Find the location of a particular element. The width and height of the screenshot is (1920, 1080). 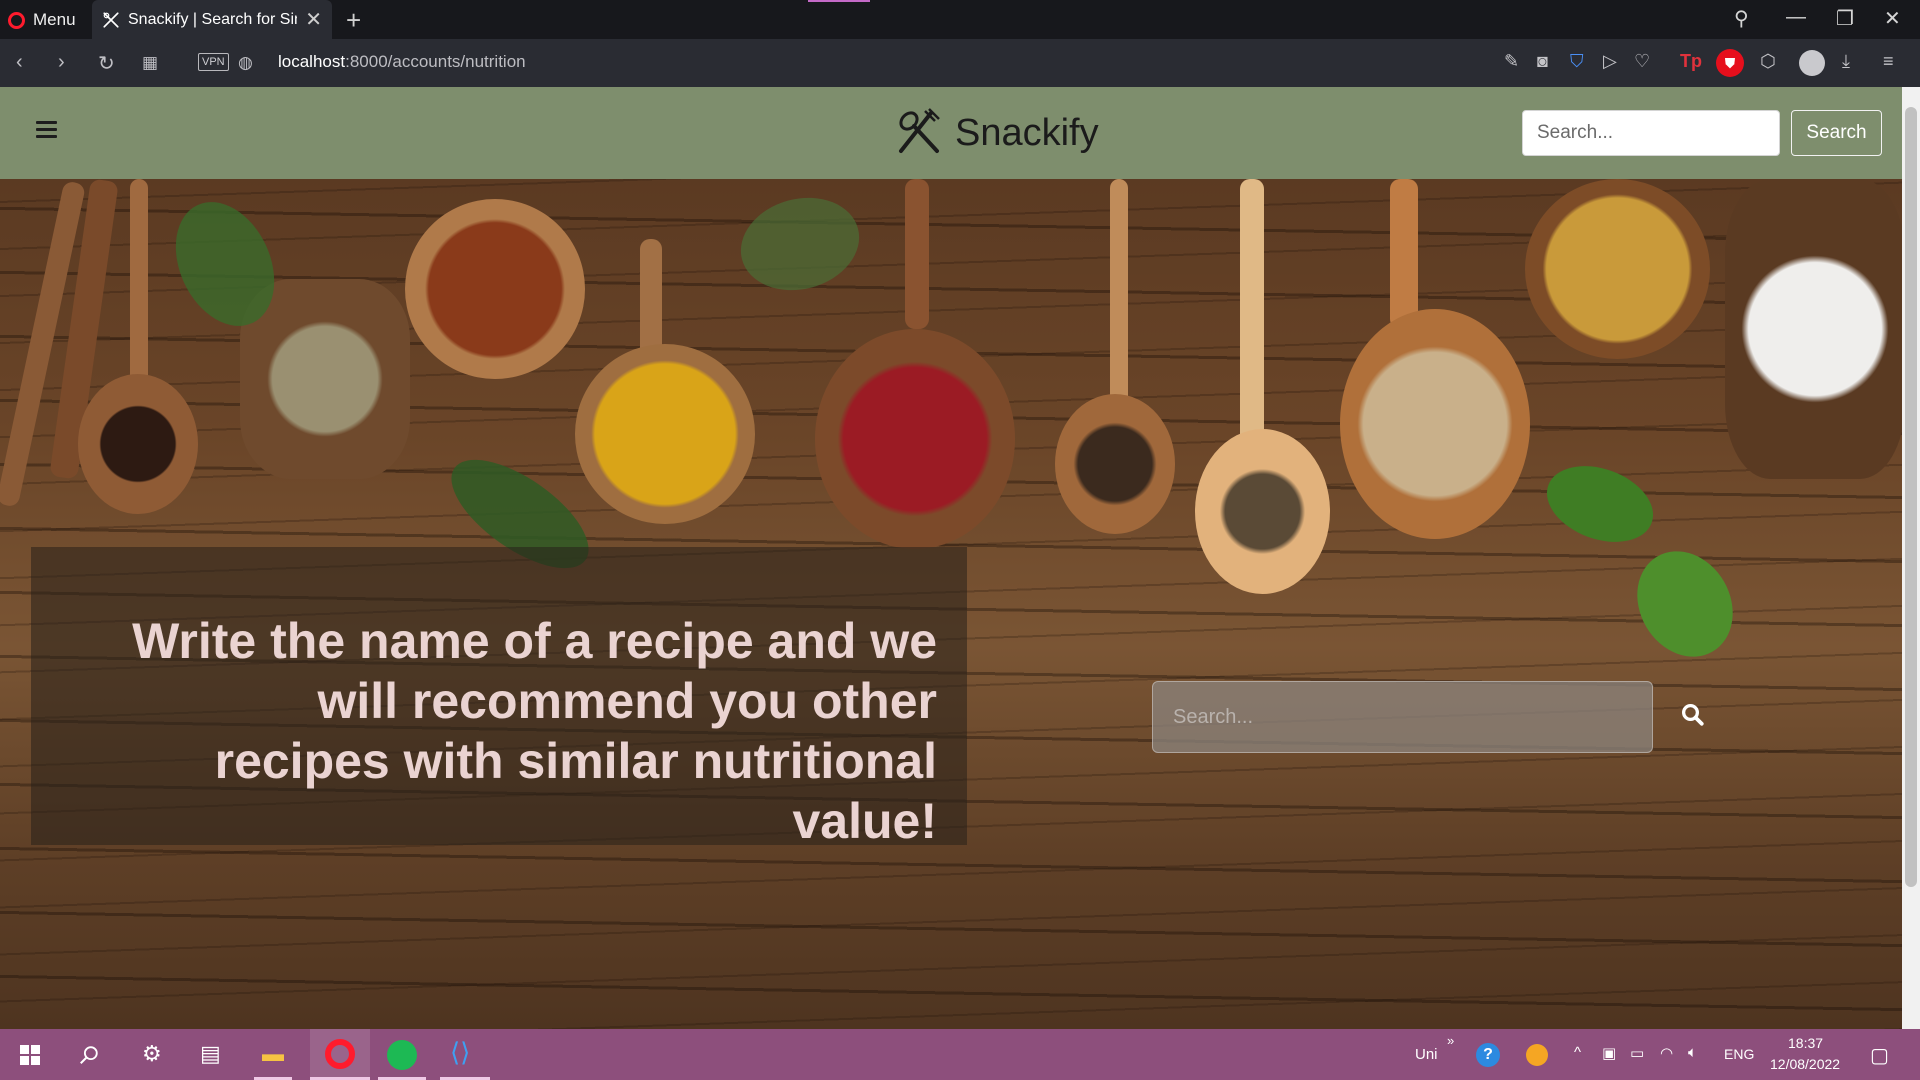

globe-icon: ◍ is located at coordinates (245, 63).